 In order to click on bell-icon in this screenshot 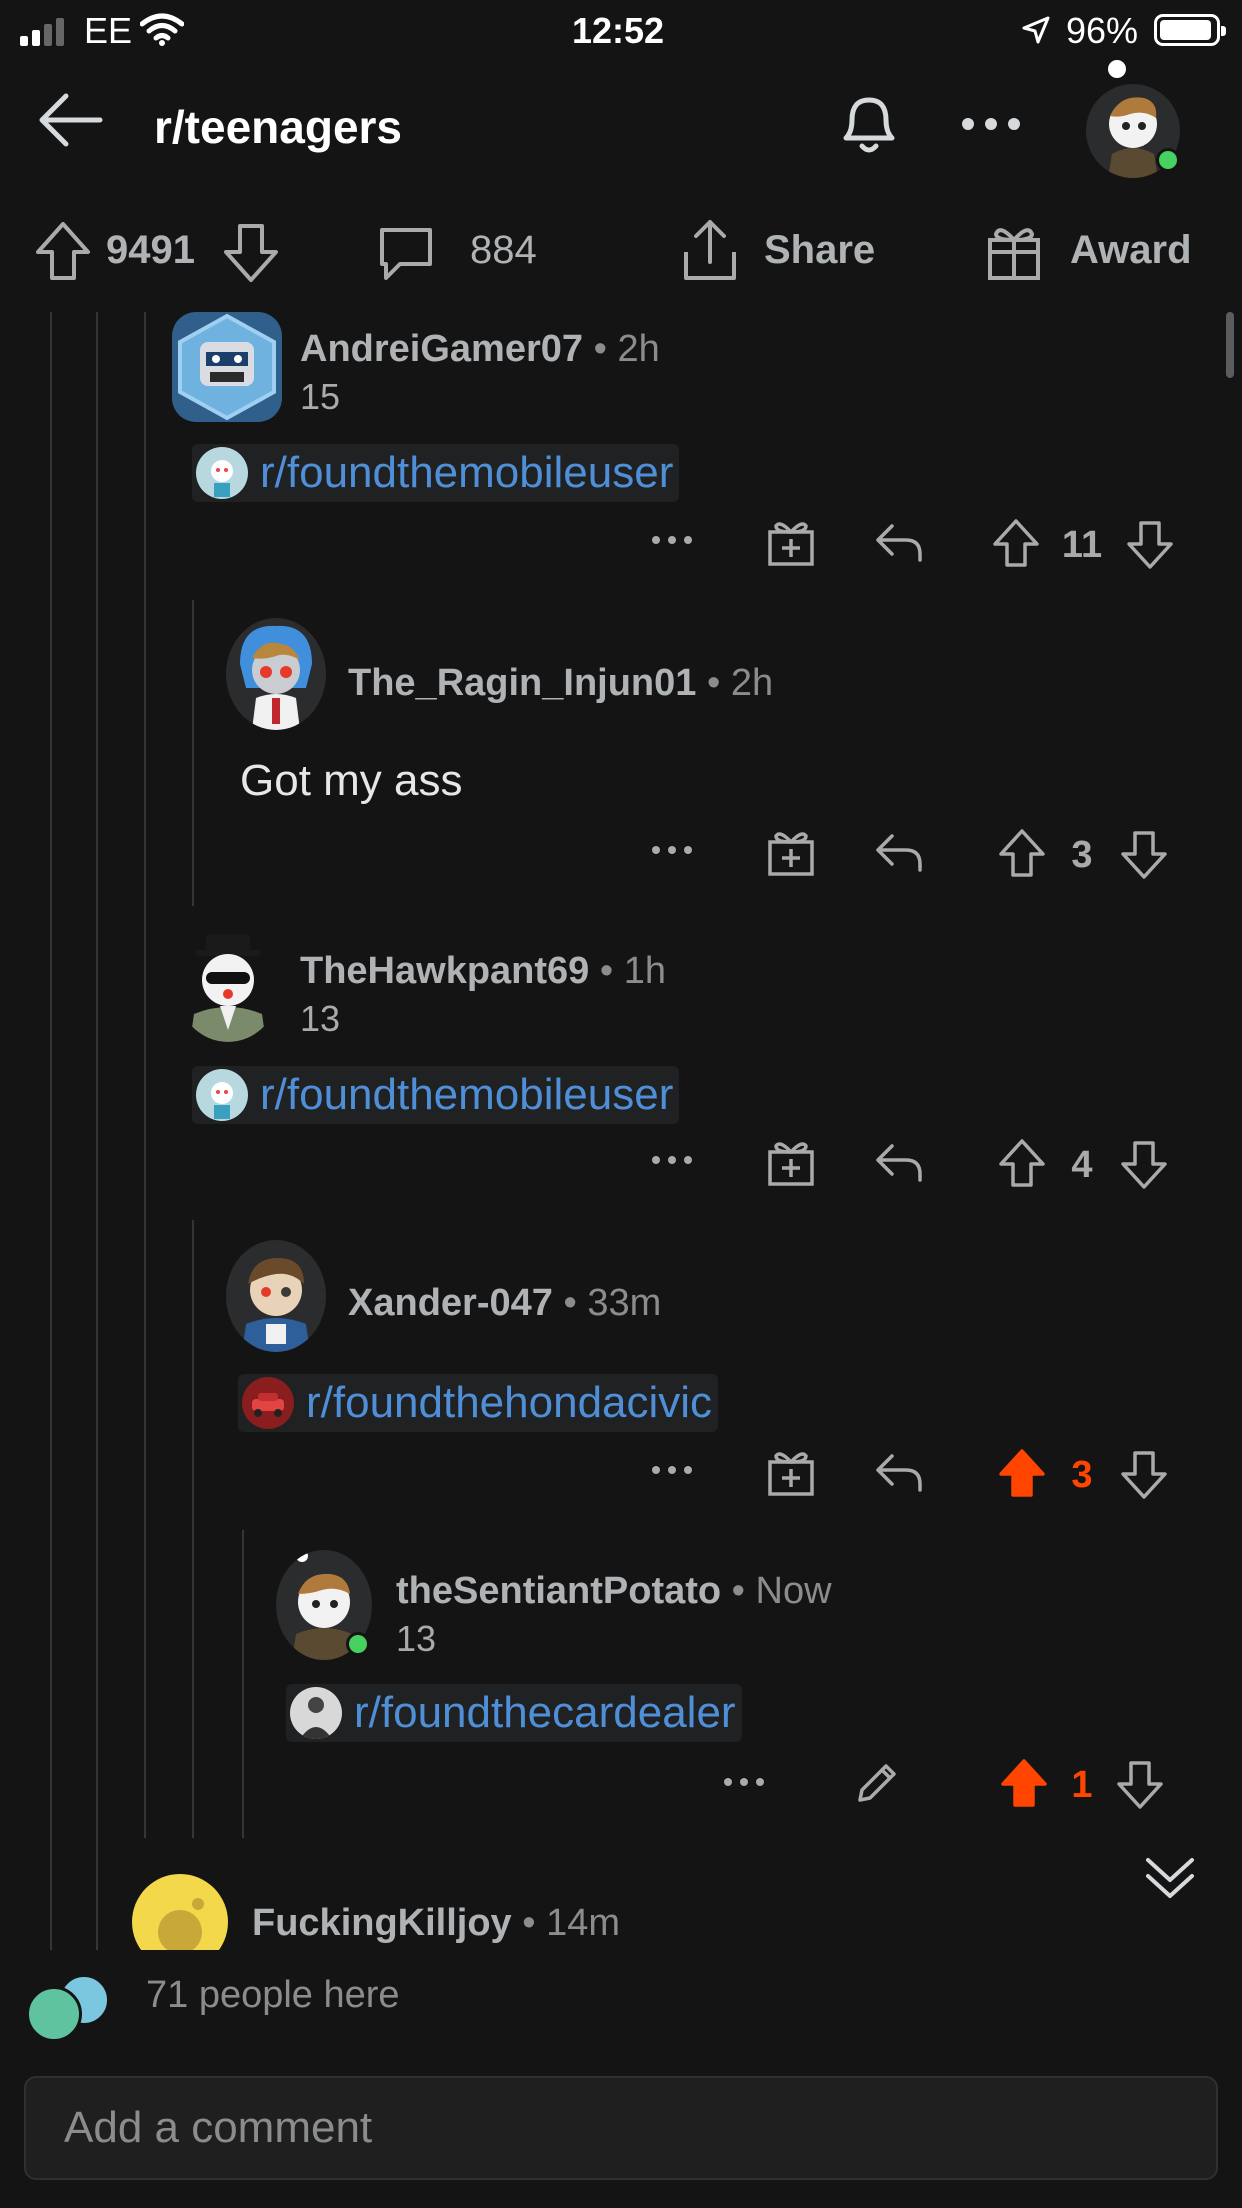, I will do `click(869, 123)`.